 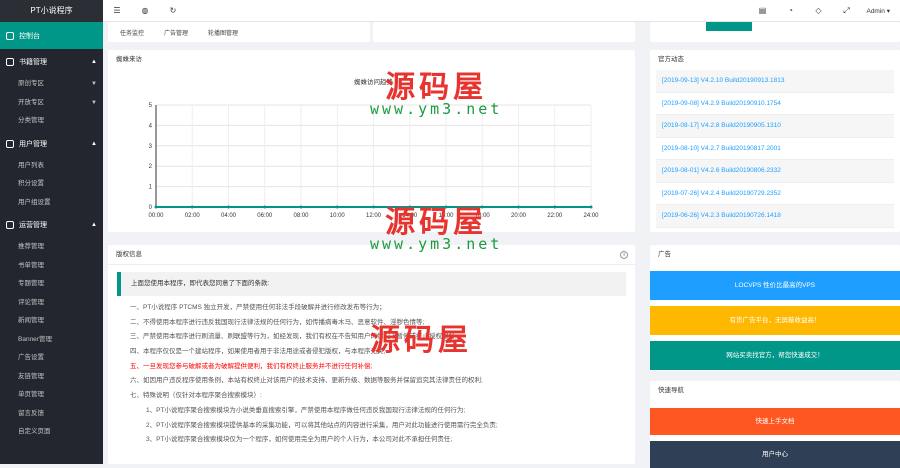 What do you see at coordinates (145, 10) in the screenshot?
I see `globe-icon: ◍` at bounding box center [145, 10].